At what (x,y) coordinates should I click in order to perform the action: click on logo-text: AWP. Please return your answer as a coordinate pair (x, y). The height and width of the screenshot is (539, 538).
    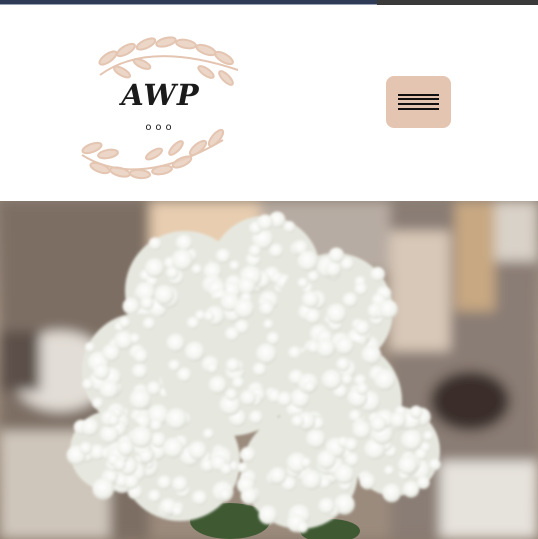
    Looking at the image, I should click on (160, 95).